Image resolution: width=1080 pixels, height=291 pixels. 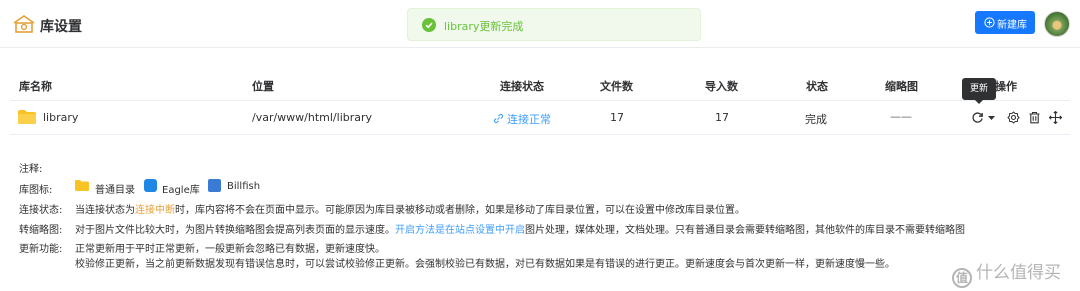 I want to click on column-imported: 导入数, so click(x=721, y=86).